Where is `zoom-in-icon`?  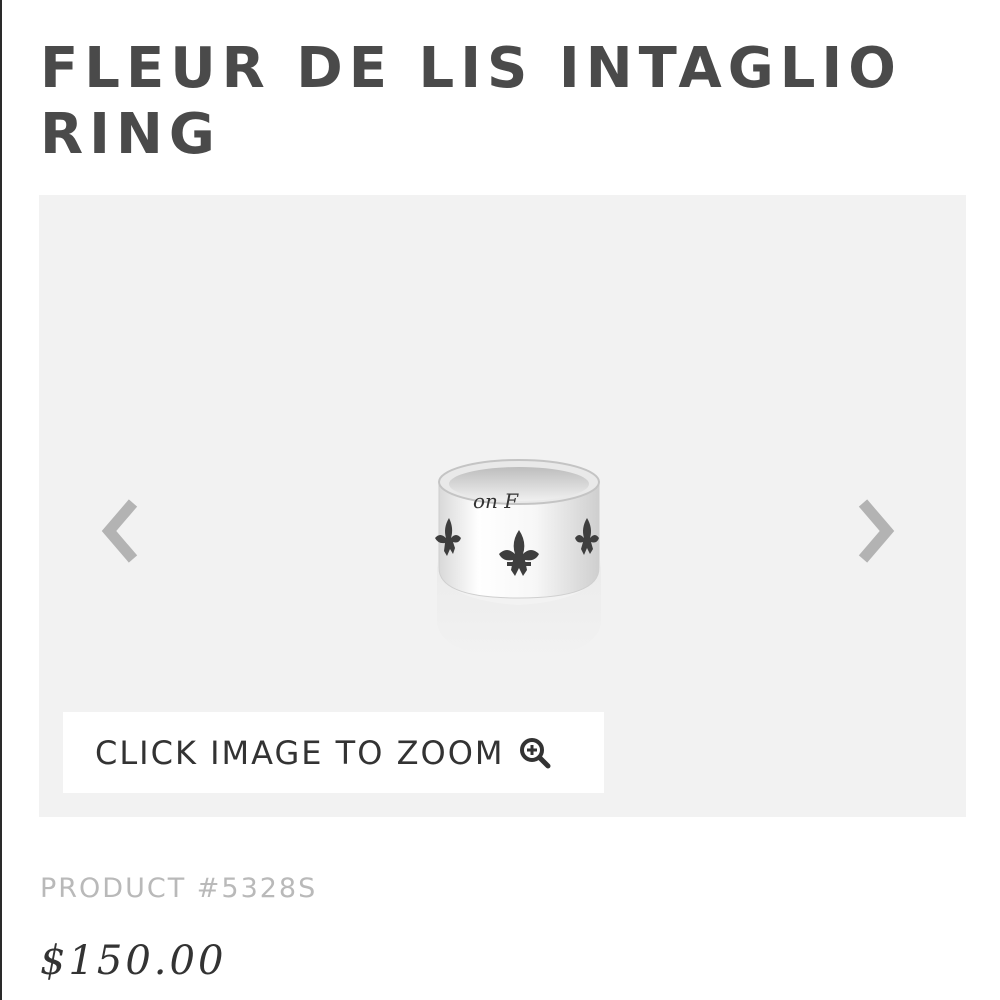
zoom-in-icon is located at coordinates (535, 752).